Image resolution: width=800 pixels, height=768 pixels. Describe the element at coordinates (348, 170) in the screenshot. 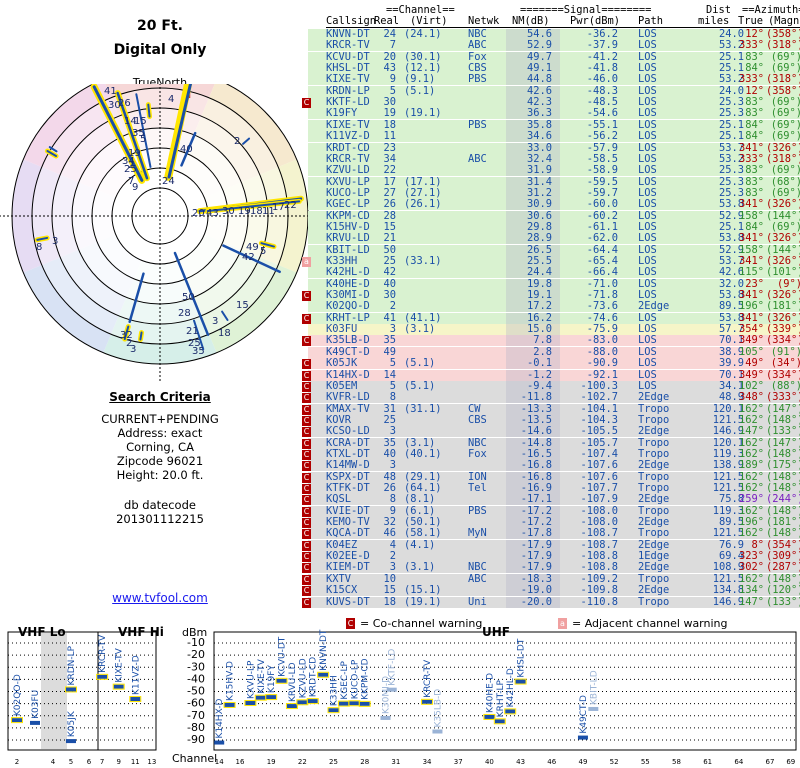

I see `cell-callsign: KZVU-LD` at that location.